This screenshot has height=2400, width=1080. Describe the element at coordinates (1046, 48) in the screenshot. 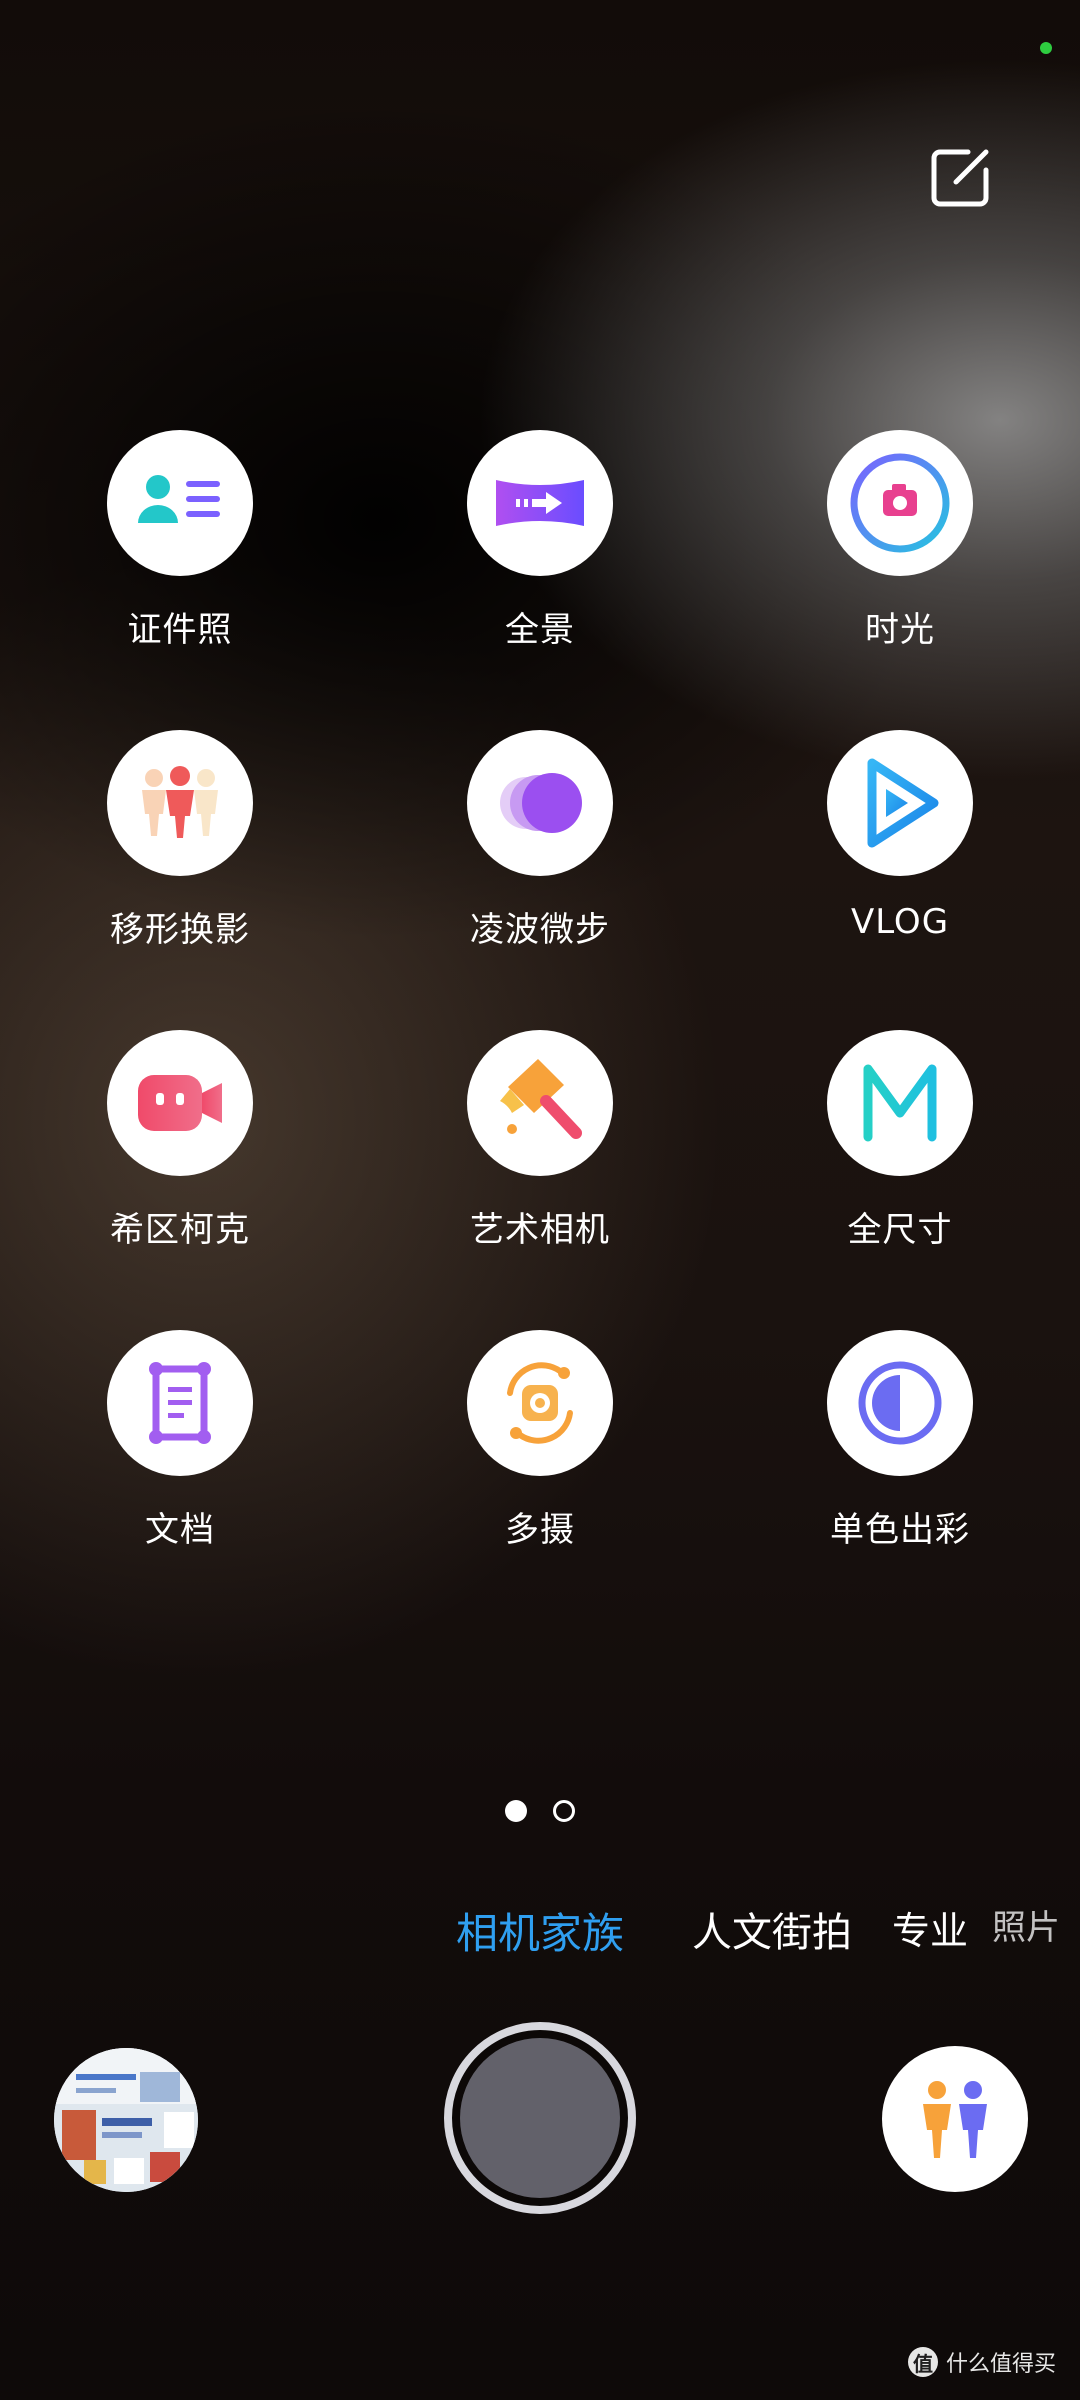

I see `privacy-indicator-dot` at that location.